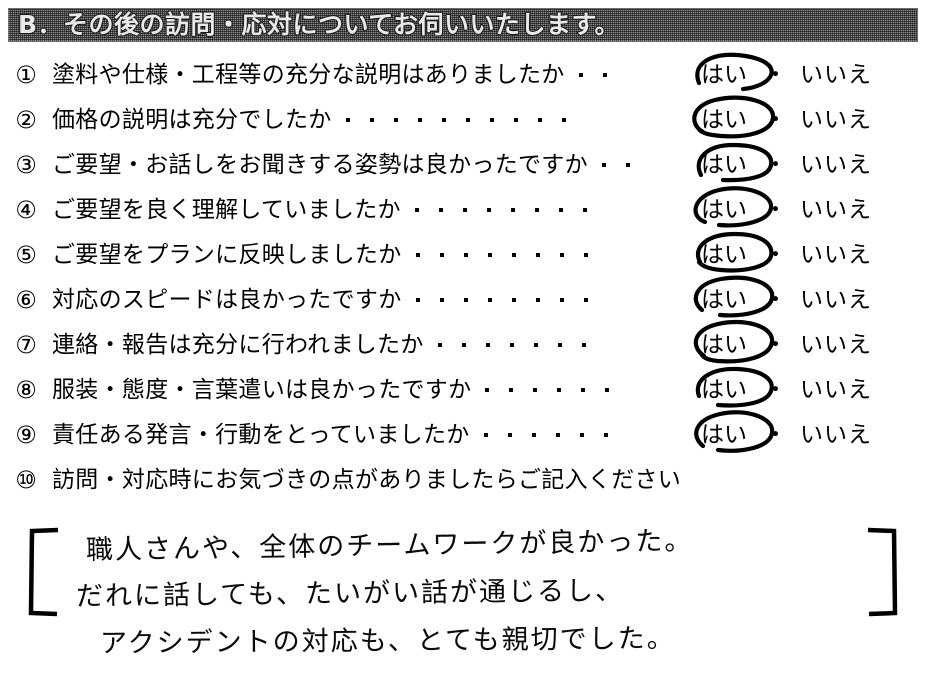  I want to click on question-row: ③ ご要望・お話しをお聞きする姿勢は良かったですか はい・いいえ, so click(463, 164).